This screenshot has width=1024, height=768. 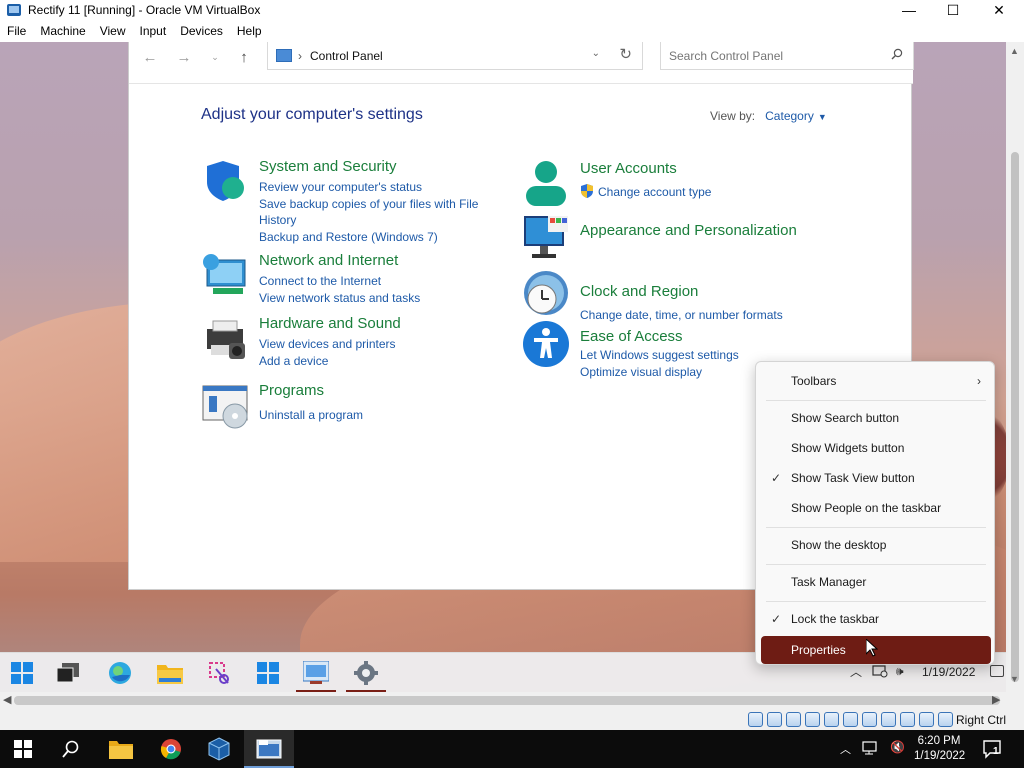 I want to click on menu-item-show-task-view: ✓ Show Task View button, so click(x=876, y=478).